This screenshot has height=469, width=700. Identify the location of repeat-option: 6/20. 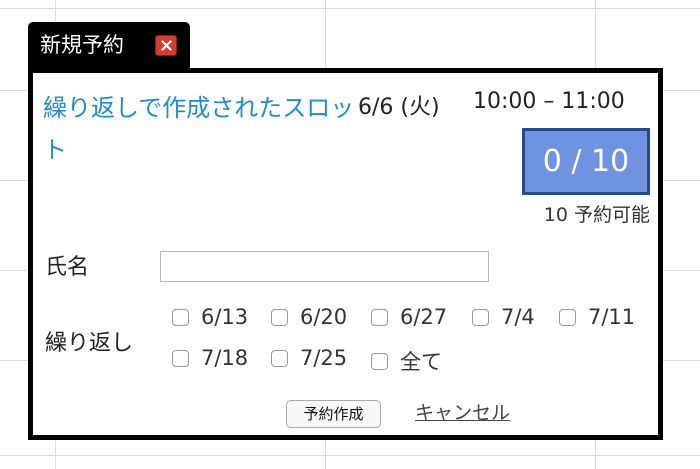
(309, 317).